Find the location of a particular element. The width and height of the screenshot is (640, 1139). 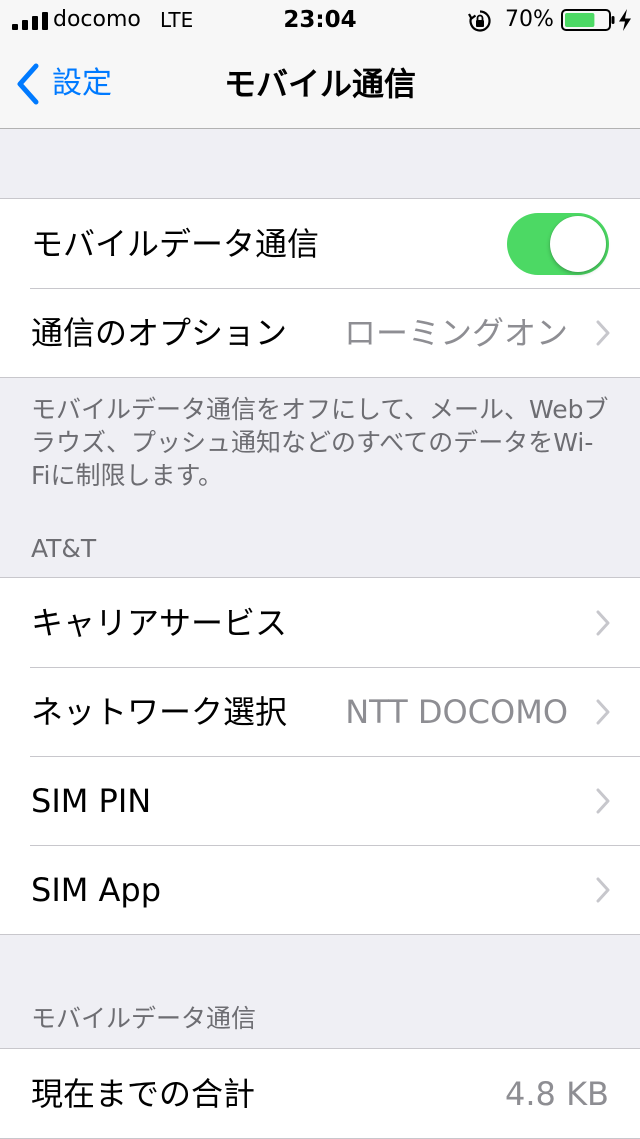

battery-percent: 70% is located at coordinates (529, 19).